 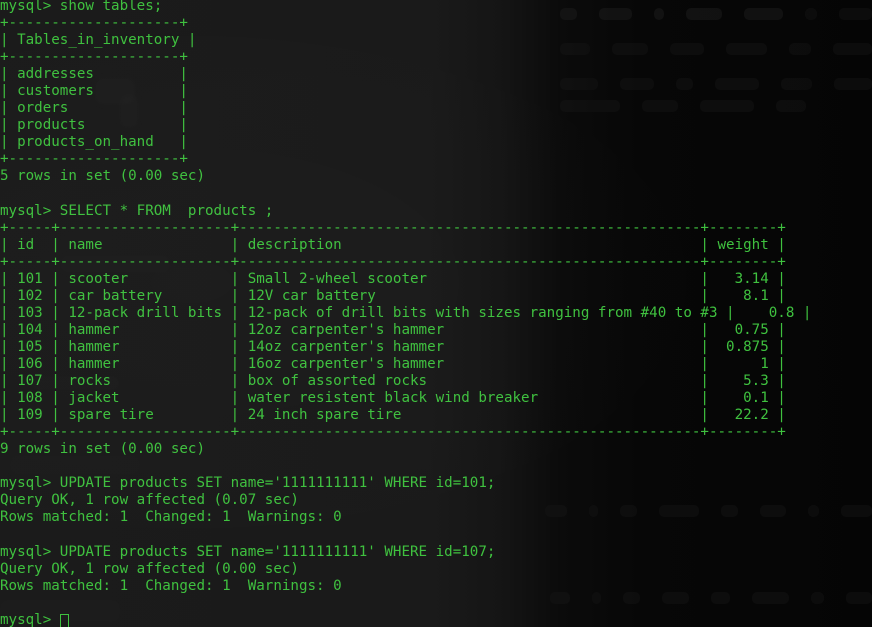 I want to click on terminal-line: Query OK, 1 row affected (0.07 sec), so click(x=149, y=500).